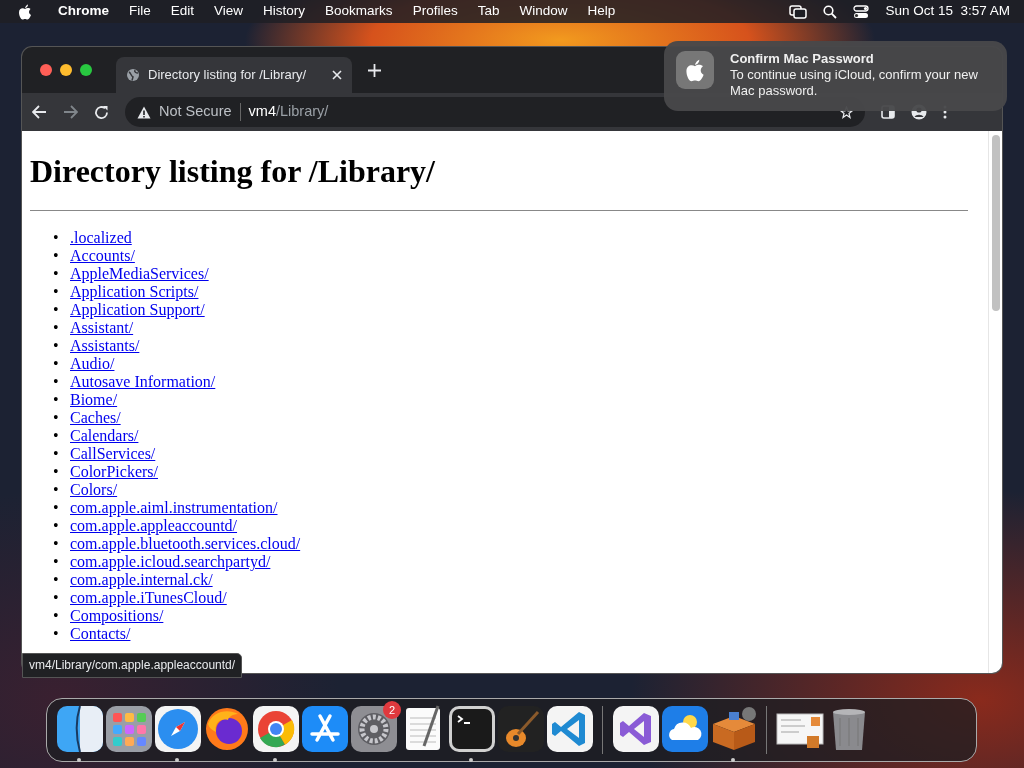  What do you see at coordinates (154, 526) in the screenshot?
I see `directory-link: com.apple.appleaccountd/` at bounding box center [154, 526].